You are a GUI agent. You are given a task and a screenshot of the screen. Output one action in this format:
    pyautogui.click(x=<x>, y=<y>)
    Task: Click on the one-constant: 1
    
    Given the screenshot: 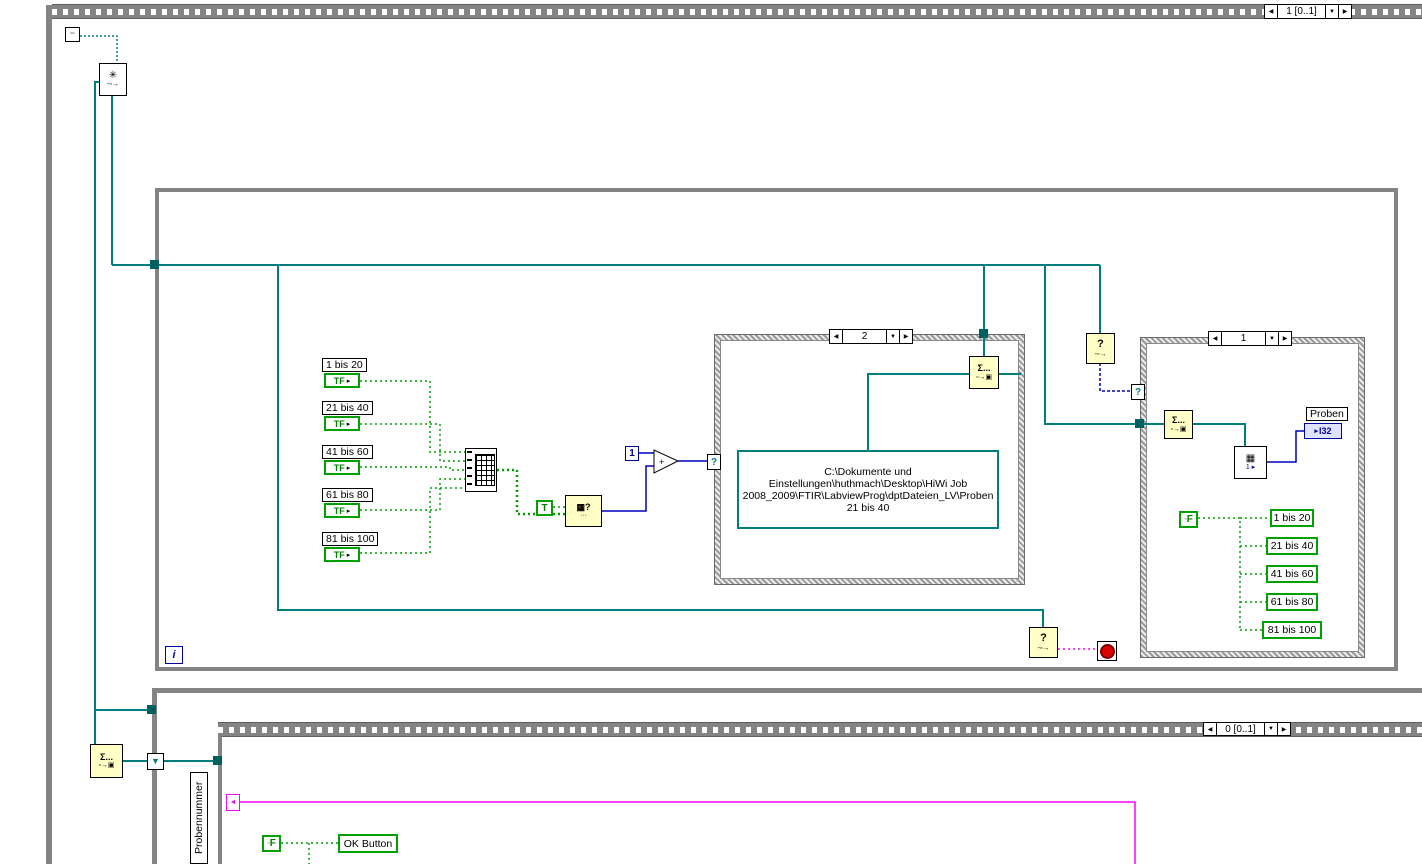 What is the action you would take?
    pyautogui.click(x=632, y=453)
    